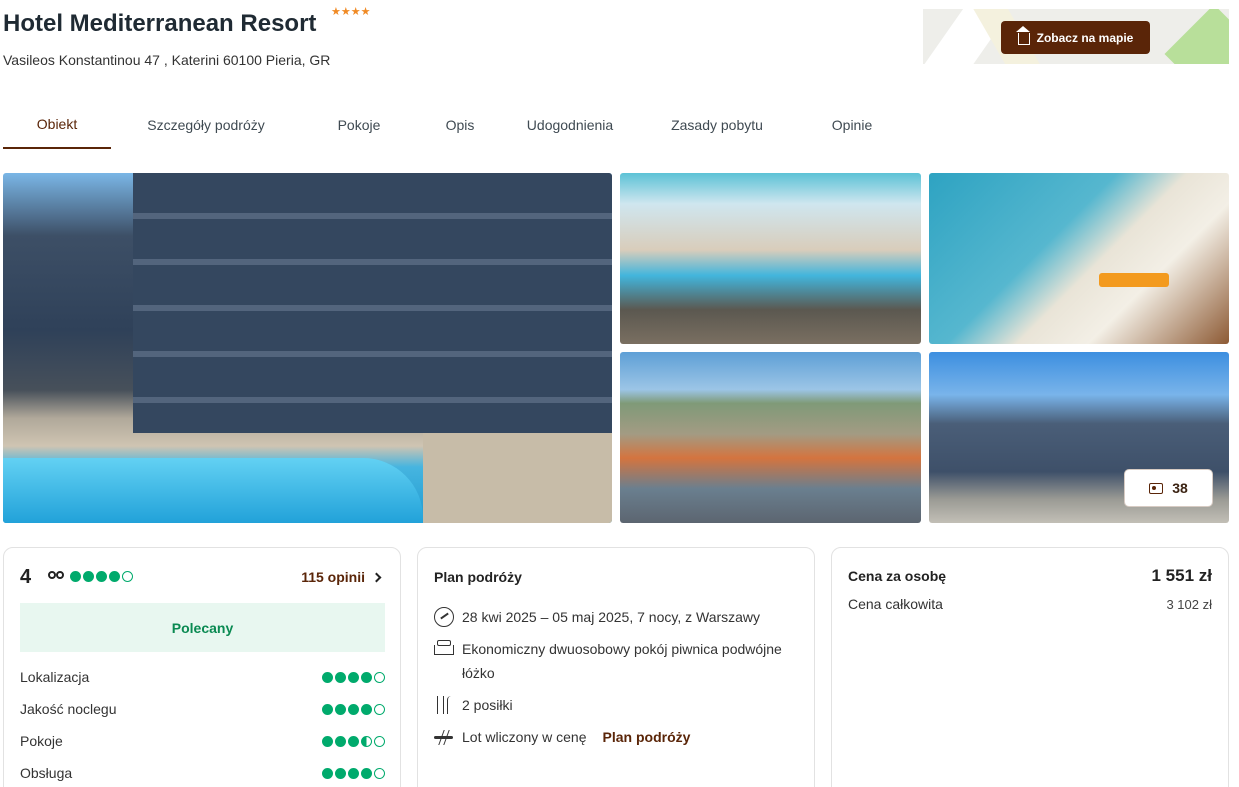 The height and width of the screenshot is (787, 1239). What do you see at coordinates (487, 705) in the screenshot?
I see `trip-meals-text: 2 posiłki` at bounding box center [487, 705].